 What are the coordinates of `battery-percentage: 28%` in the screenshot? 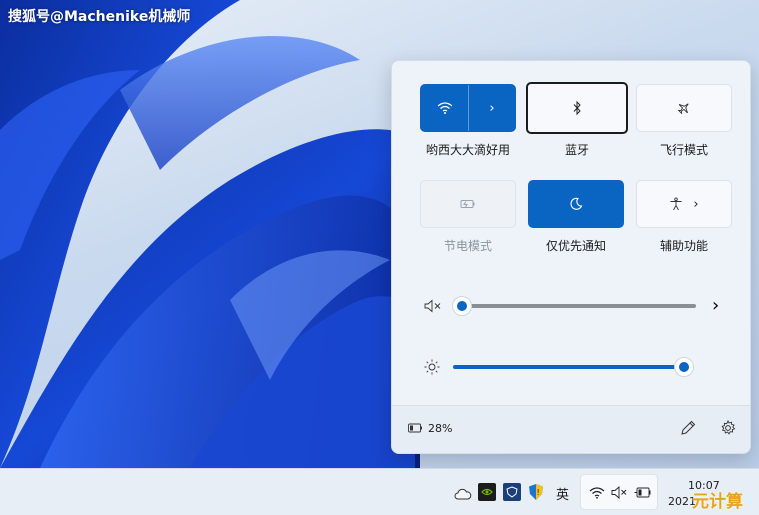 It's located at (440, 428).